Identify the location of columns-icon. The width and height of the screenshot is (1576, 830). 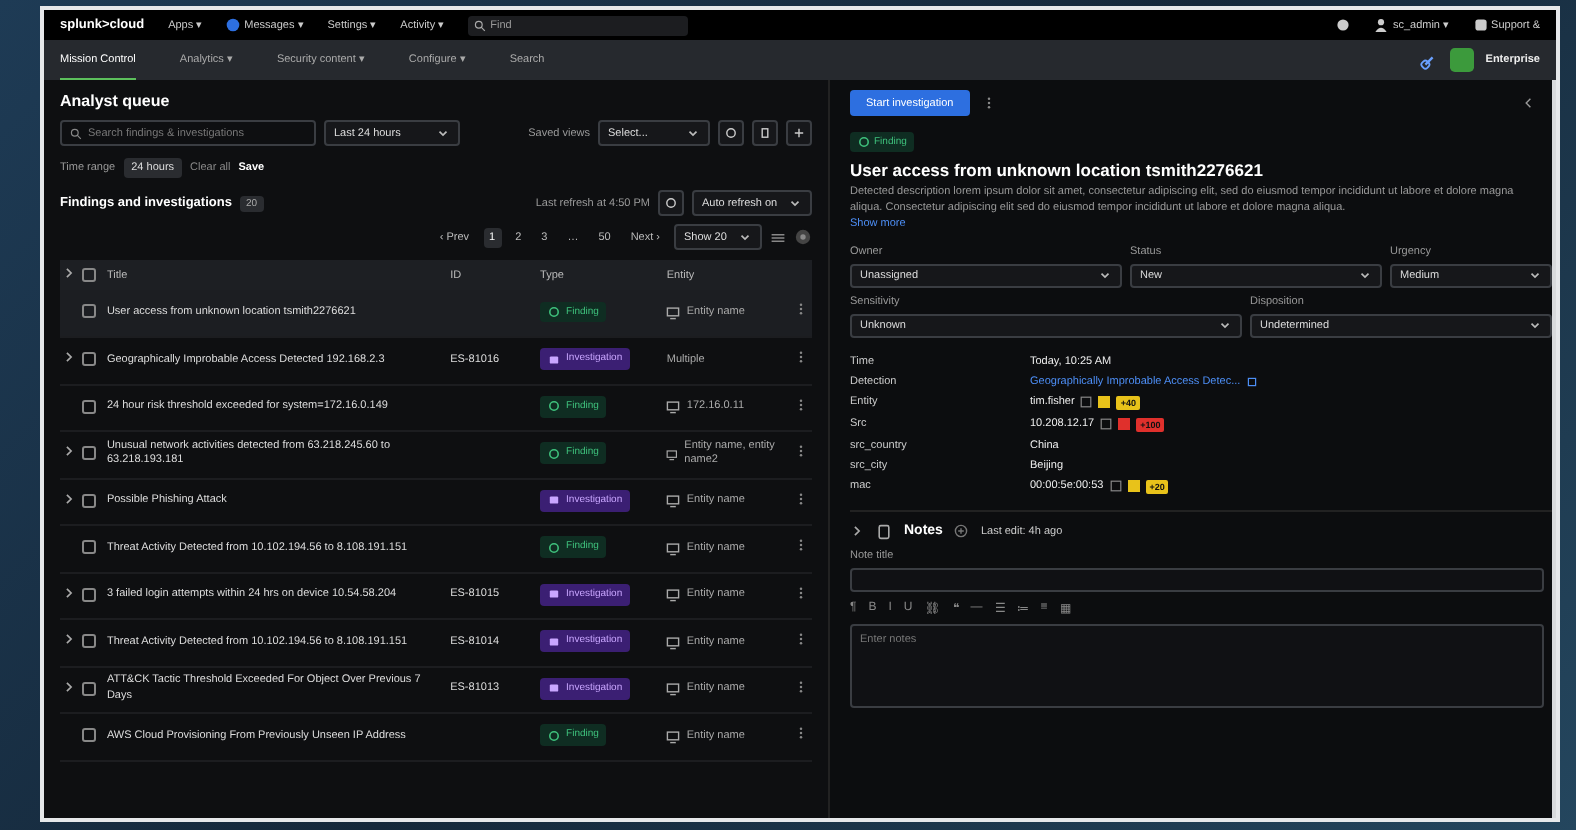
(778, 237).